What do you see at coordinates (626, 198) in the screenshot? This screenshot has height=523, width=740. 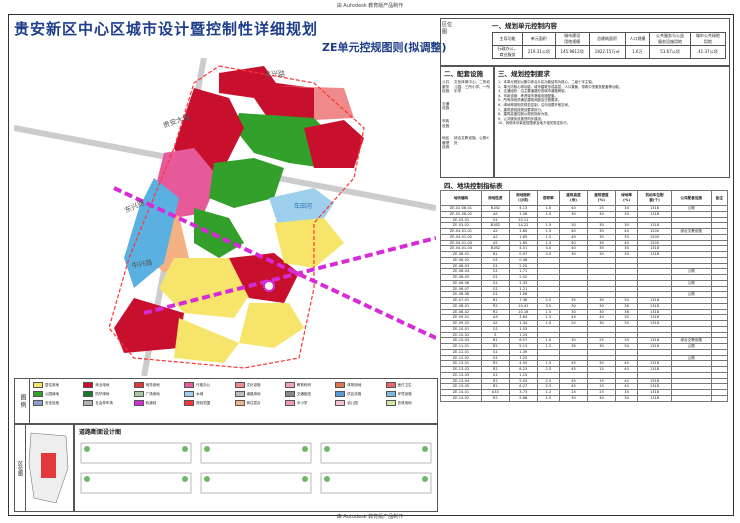 I see `plan-header-cell: 绿地率 (%)` at bounding box center [626, 198].